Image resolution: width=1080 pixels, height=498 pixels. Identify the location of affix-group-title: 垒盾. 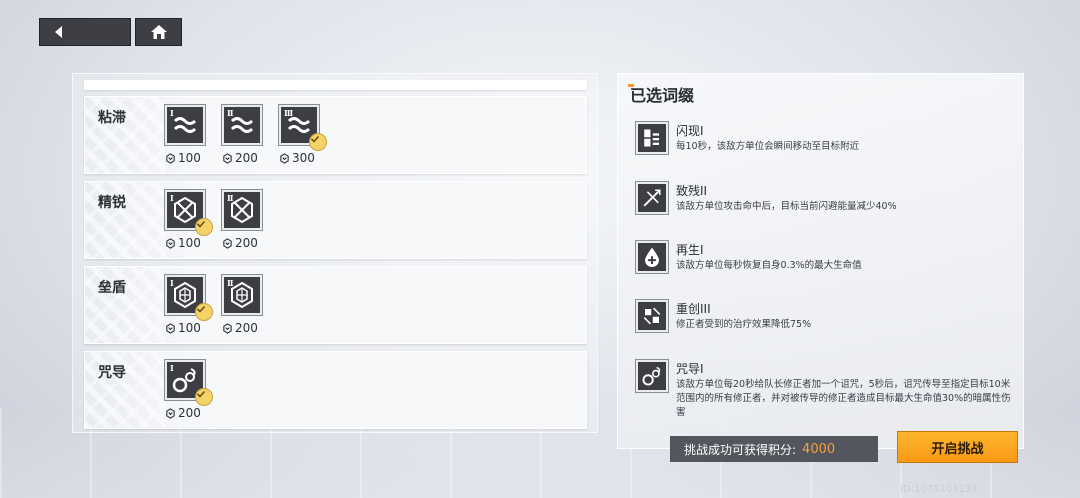
(112, 288).